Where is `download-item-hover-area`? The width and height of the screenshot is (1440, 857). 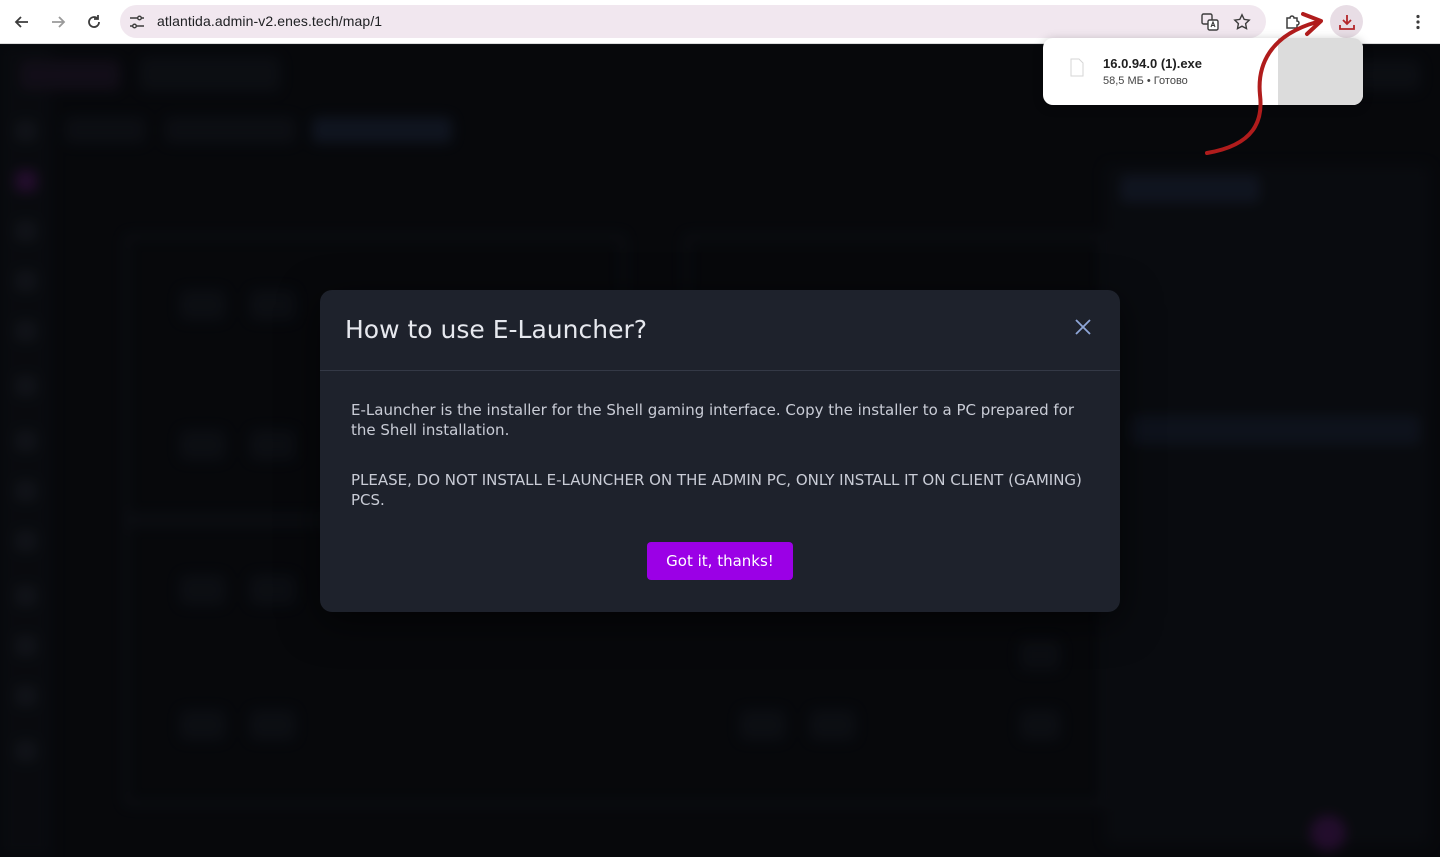 download-item-hover-area is located at coordinates (1320, 71).